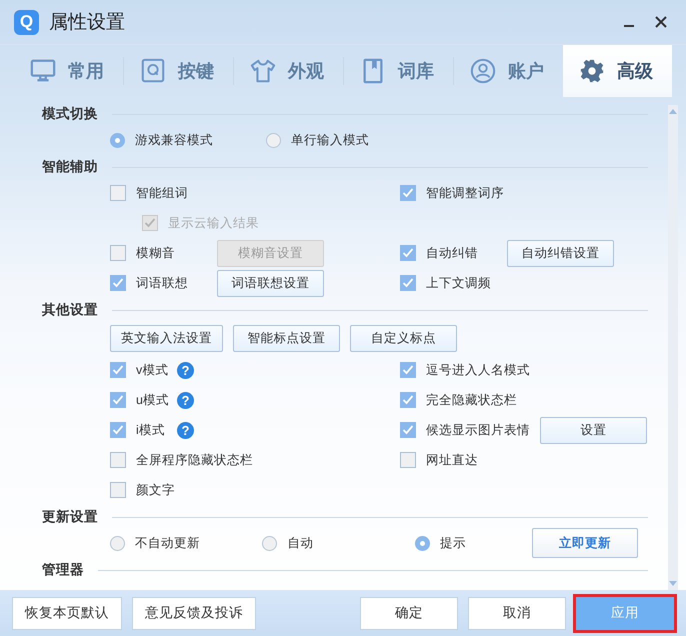 The width and height of the screenshot is (686, 636). I want to click on settings-button: 英文输入法设置, so click(166, 338).